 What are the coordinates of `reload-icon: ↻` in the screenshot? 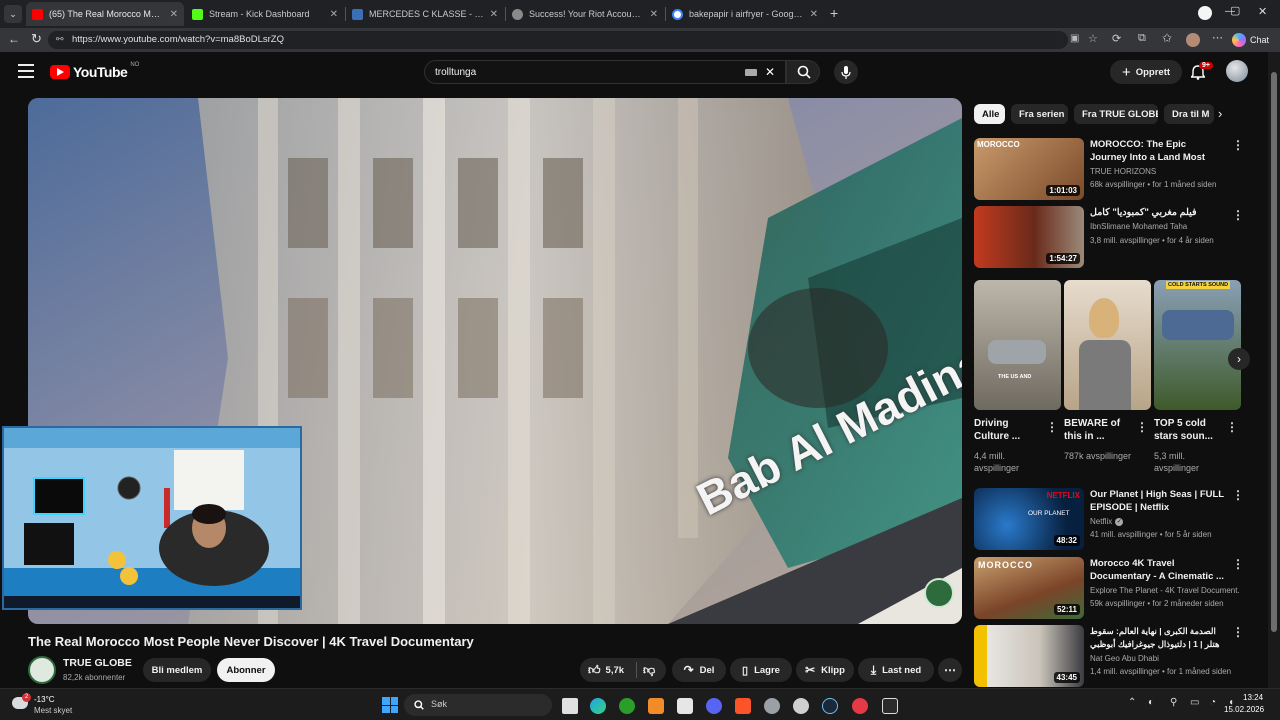 It's located at (36, 39).